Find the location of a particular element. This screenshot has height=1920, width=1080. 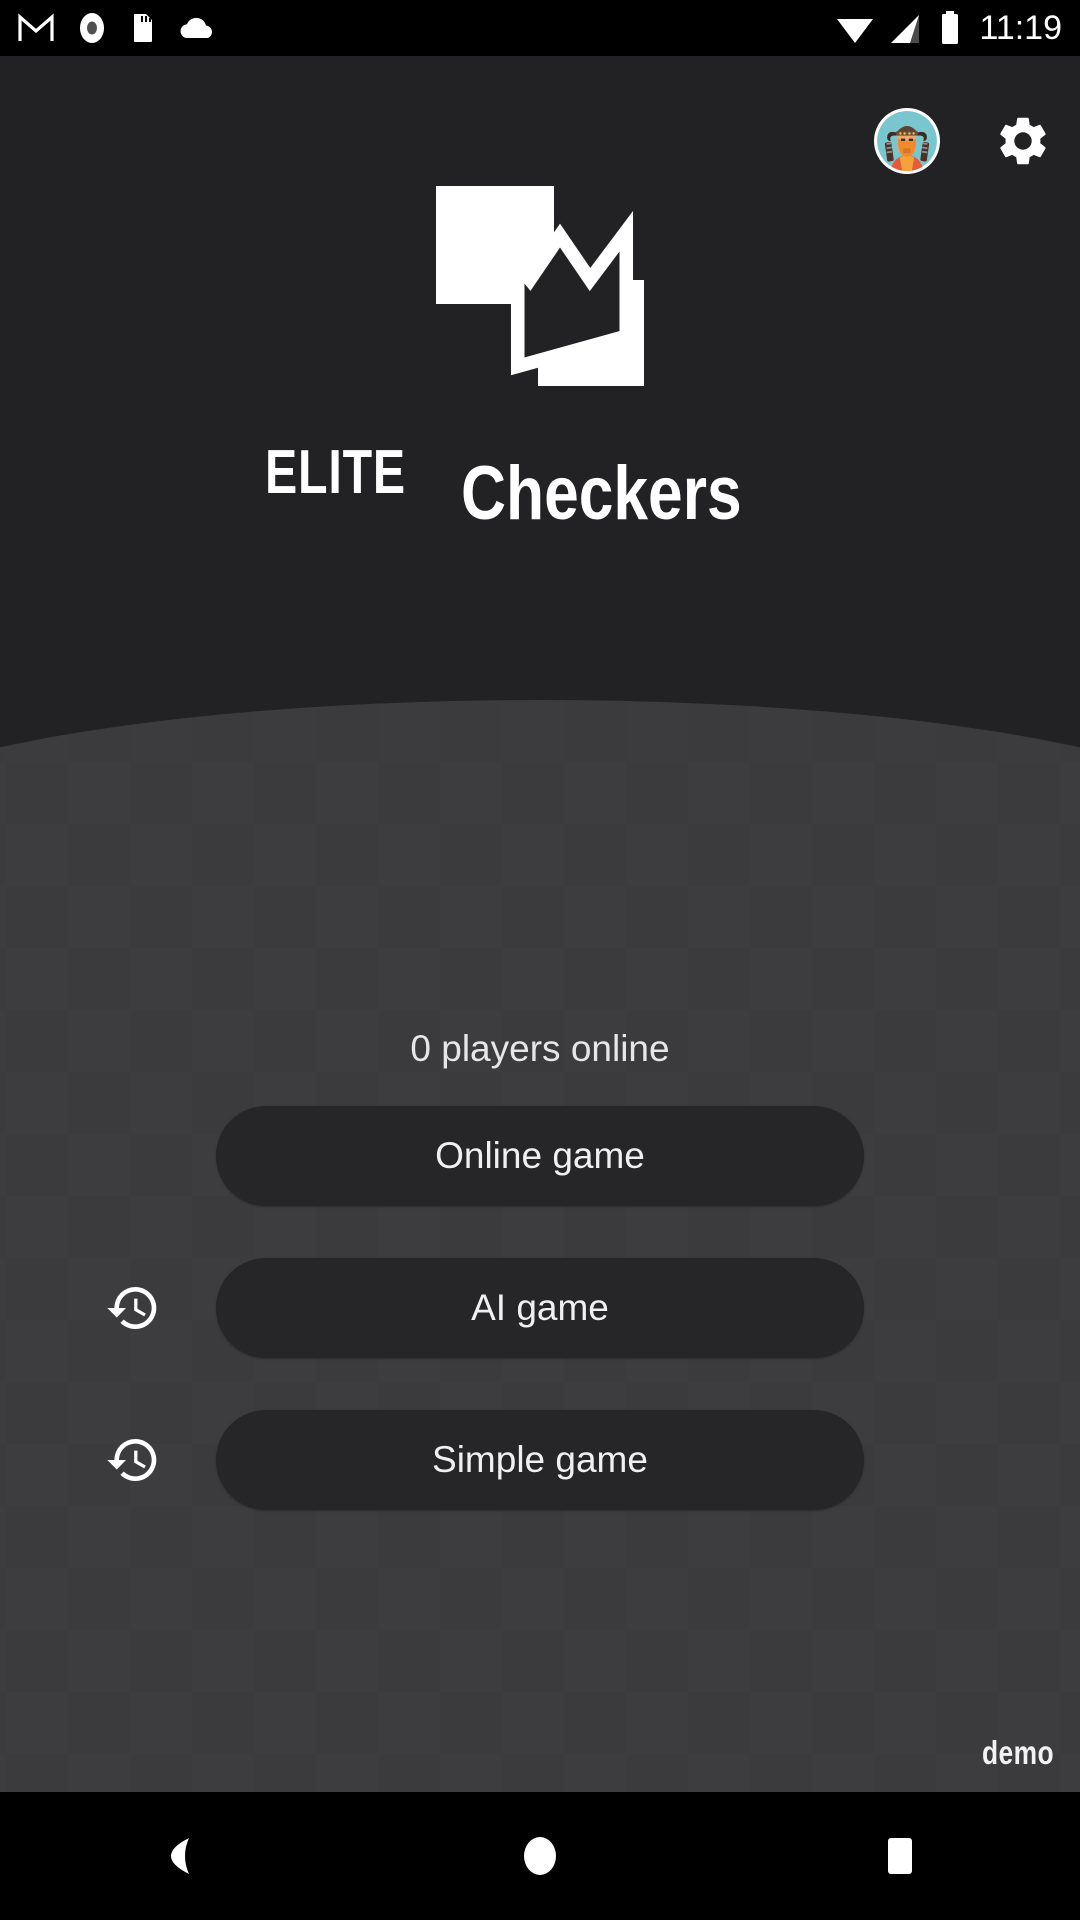

status-bar-right-icons: 11:19 is located at coordinates (948, 28).